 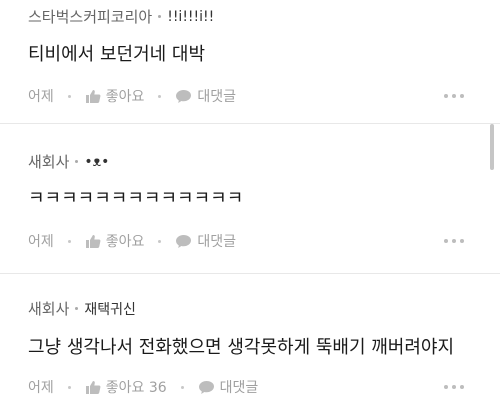 I want to click on comment-nickname: 재택귀신, so click(x=110, y=309).